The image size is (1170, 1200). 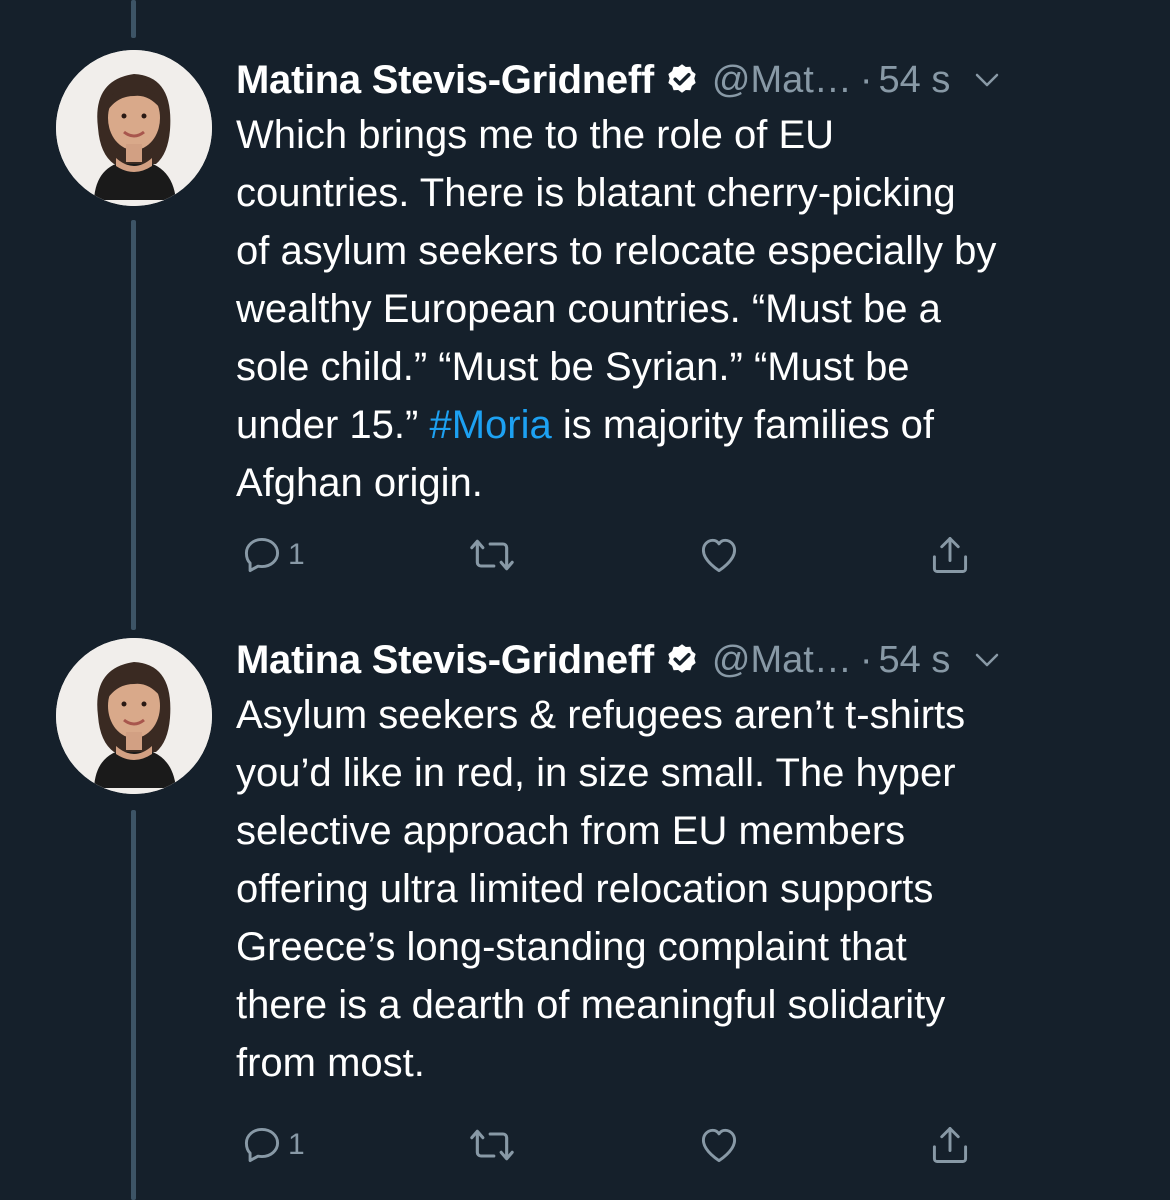 I want to click on thread-line-bottom, so click(x=133, y=1005).